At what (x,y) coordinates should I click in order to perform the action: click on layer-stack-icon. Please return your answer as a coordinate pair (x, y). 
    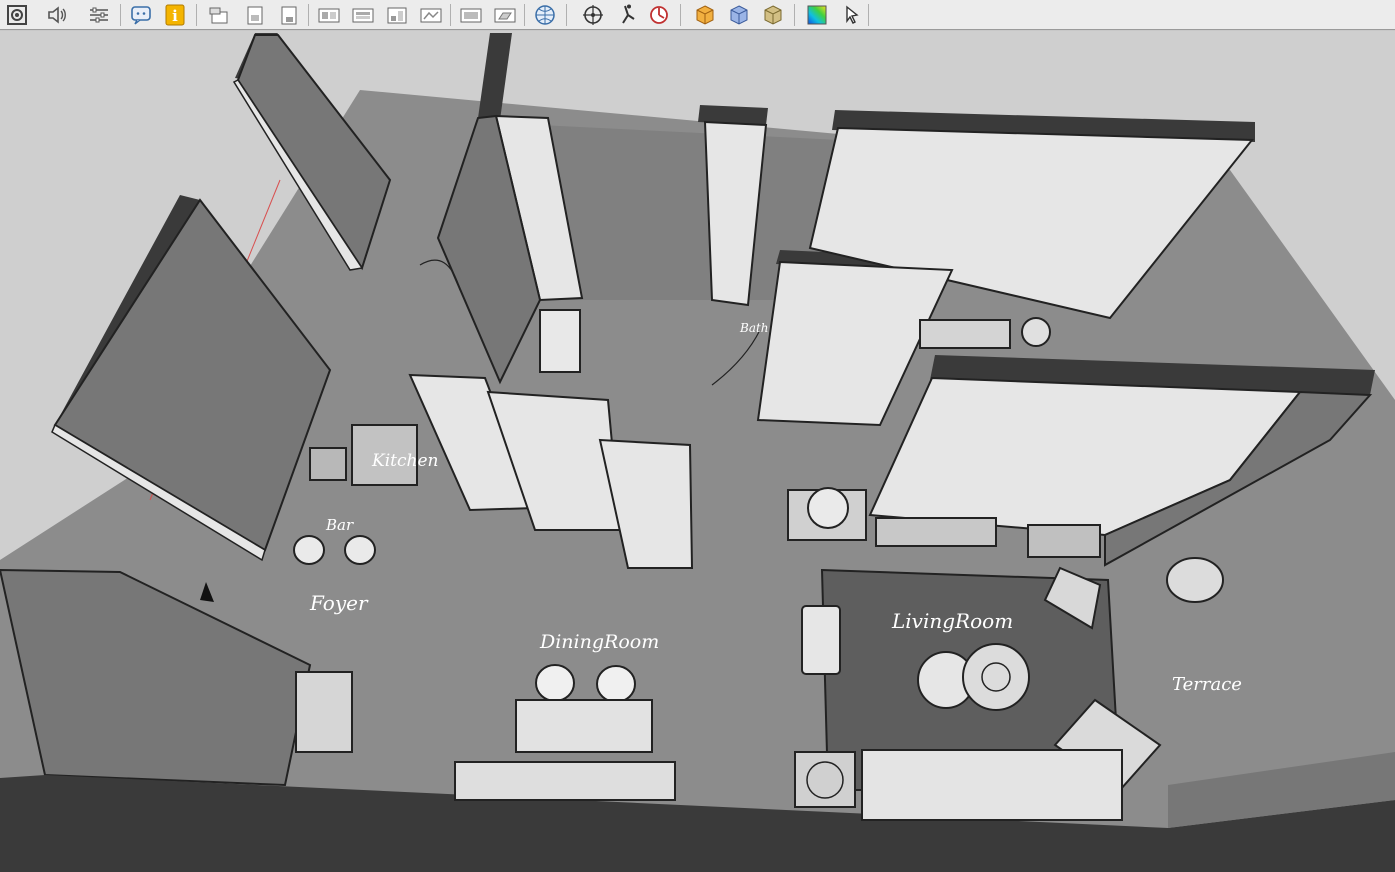
    Looking at the image, I should click on (219, 15).